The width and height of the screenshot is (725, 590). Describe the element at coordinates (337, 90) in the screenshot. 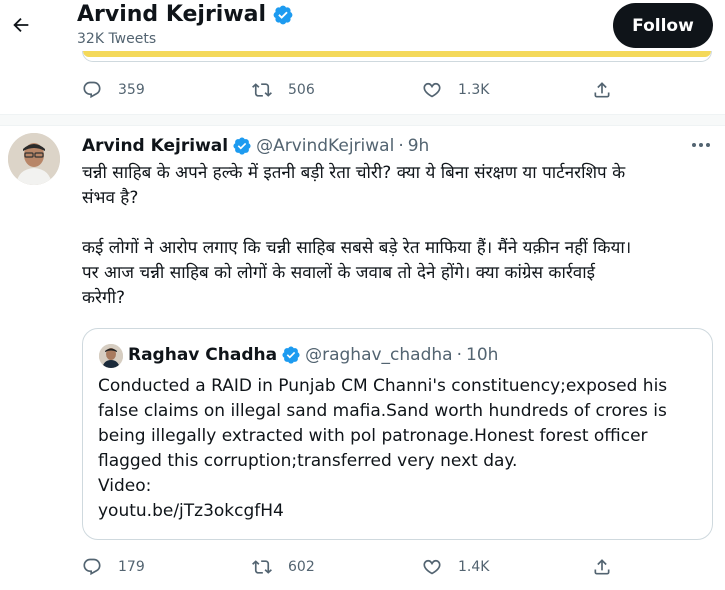

I see `retweet-button: 506` at that location.